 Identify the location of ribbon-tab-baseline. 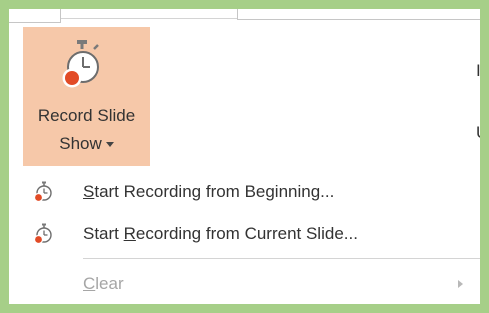
(150, 18).